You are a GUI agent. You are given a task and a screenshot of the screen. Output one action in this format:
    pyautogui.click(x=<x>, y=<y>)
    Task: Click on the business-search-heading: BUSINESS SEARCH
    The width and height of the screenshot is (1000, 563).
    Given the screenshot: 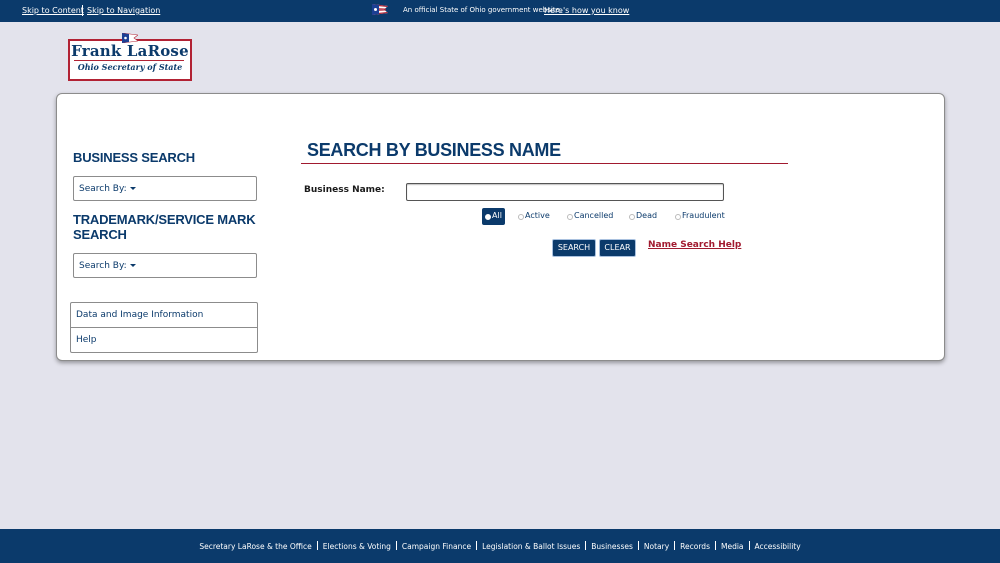 What is the action you would take?
    pyautogui.click(x=134, y=157)
    